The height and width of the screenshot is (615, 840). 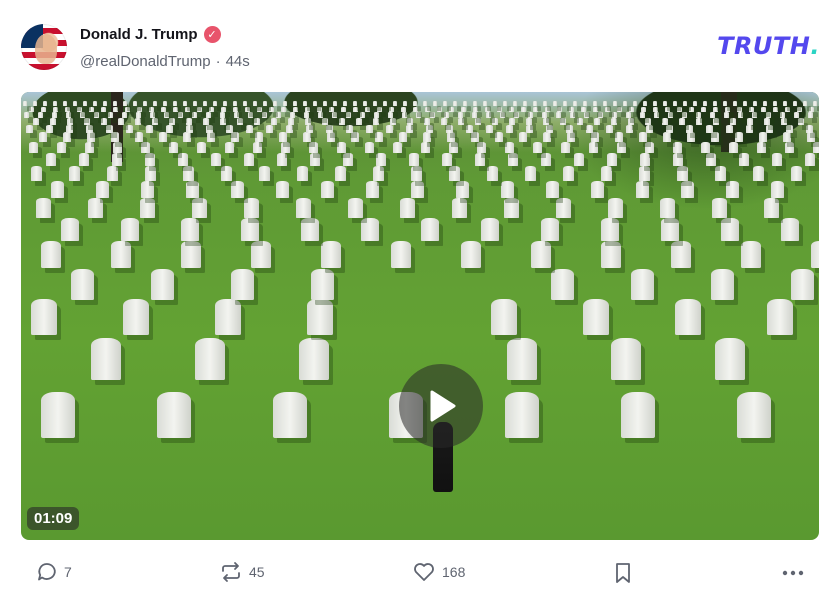 I want to click on author-handle: @realDonaldTrump, so click(x=145, y=61).